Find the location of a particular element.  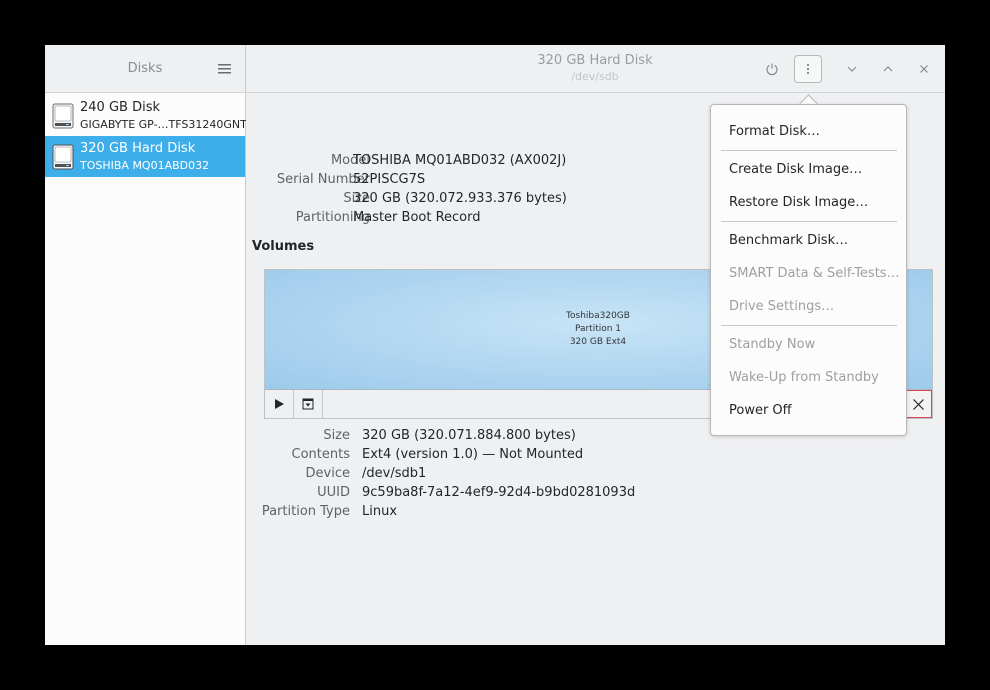

partition-type-value: Linux is located at coordinates (380, 511).